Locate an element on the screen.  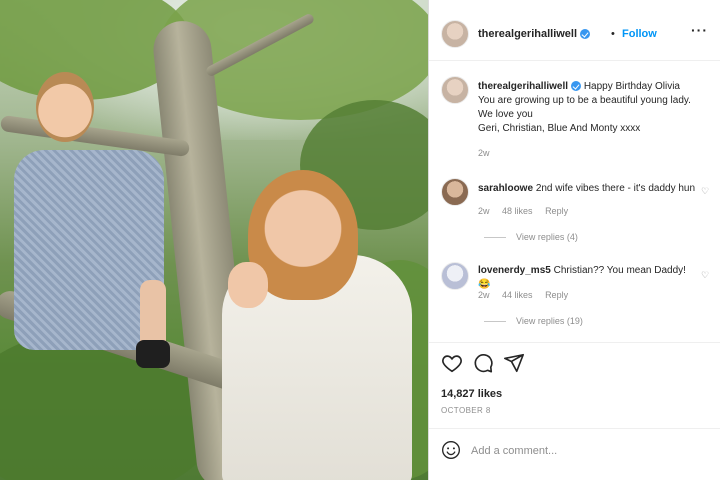
caption-username: therealgerihalliwell is located at coordinates (523, 86).